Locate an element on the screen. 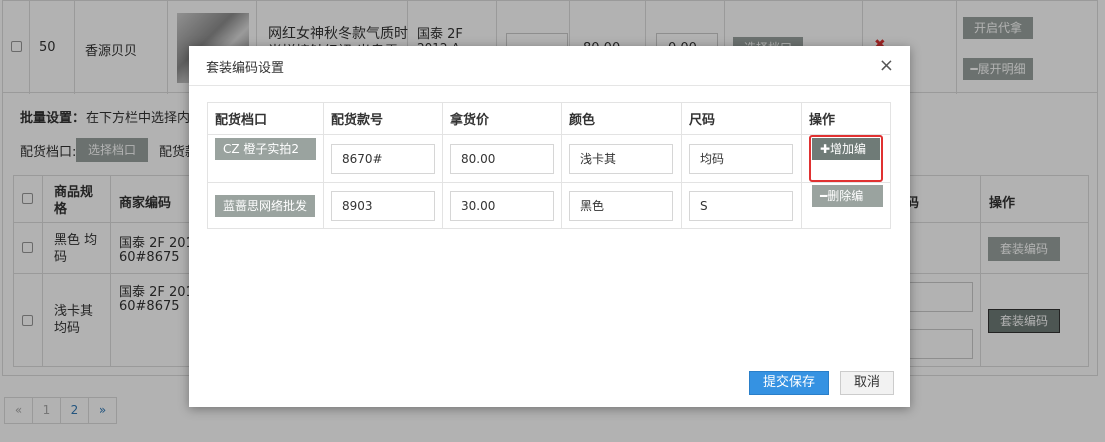 Image resolution: width=1105 pixels, height=442 pixels. add-code-button: ✚增加编码 is located at coordinates (846, 158).